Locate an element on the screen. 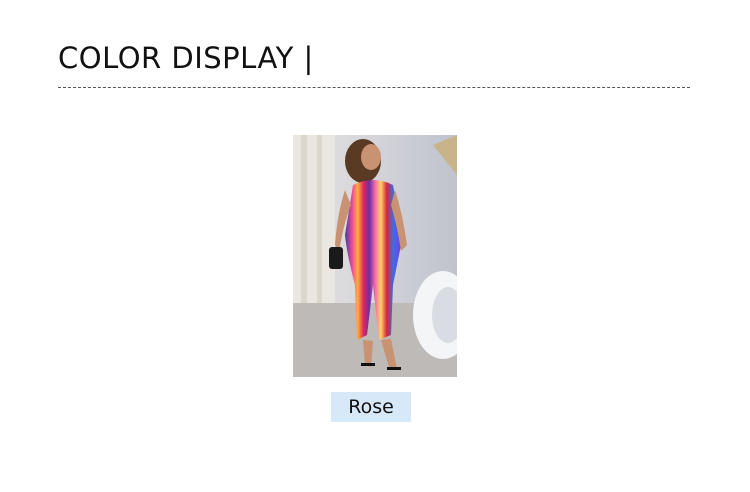 The image size is (750, 492). dress-photo is located at coordinates (375, 256).